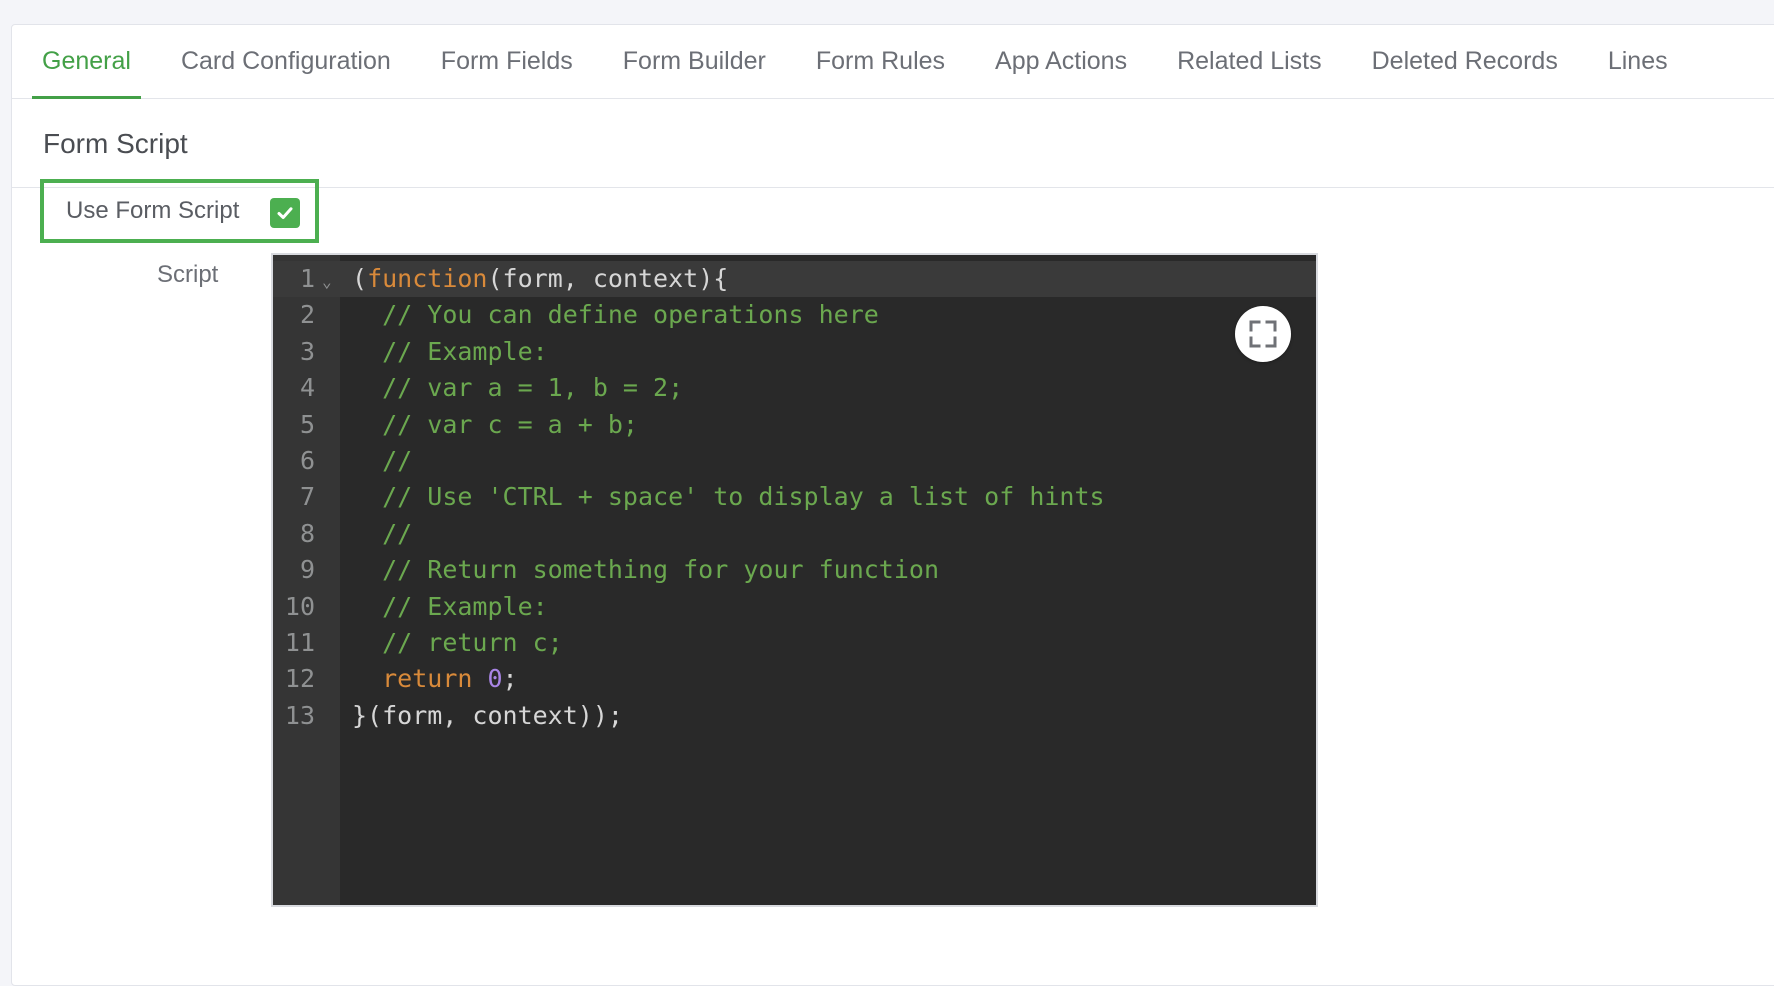  Describe the element at coordinates (630, 315) in the screenshot. I see `code-text: // You can define operations here` at that location.